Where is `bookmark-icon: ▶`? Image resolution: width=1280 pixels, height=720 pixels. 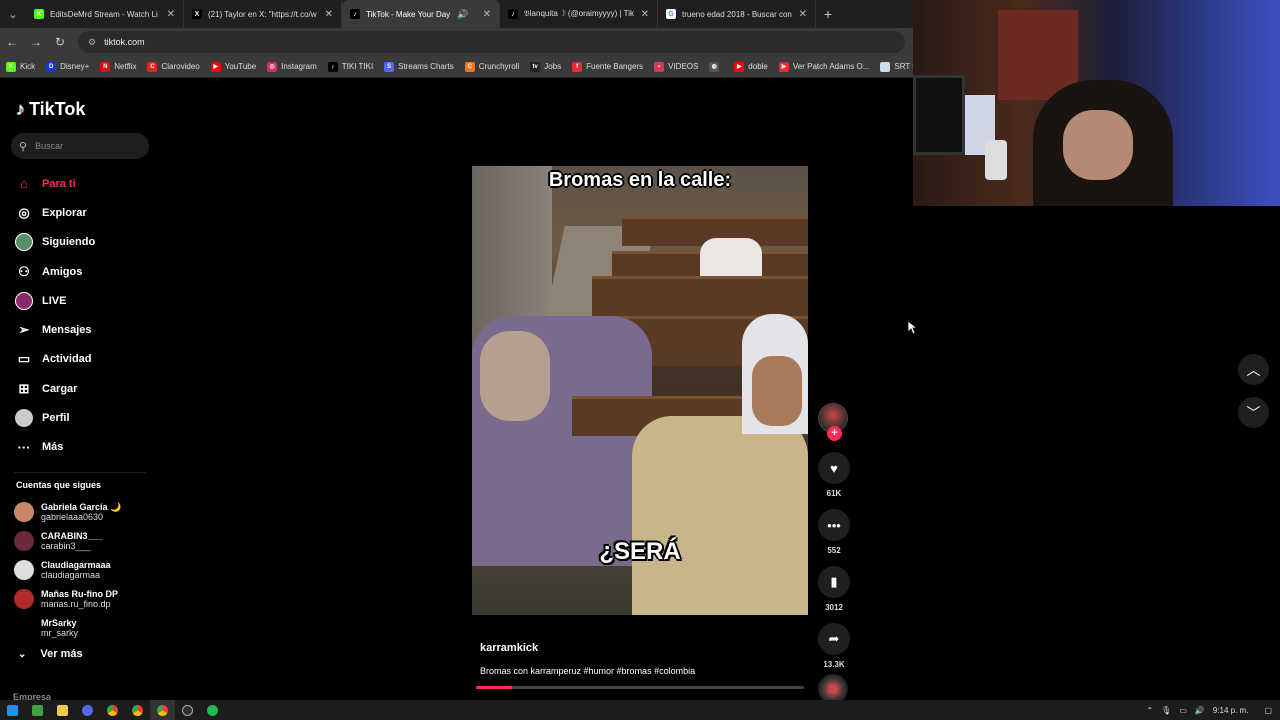 bookmark-icon: ▶ is located at coordinates (783, 66).